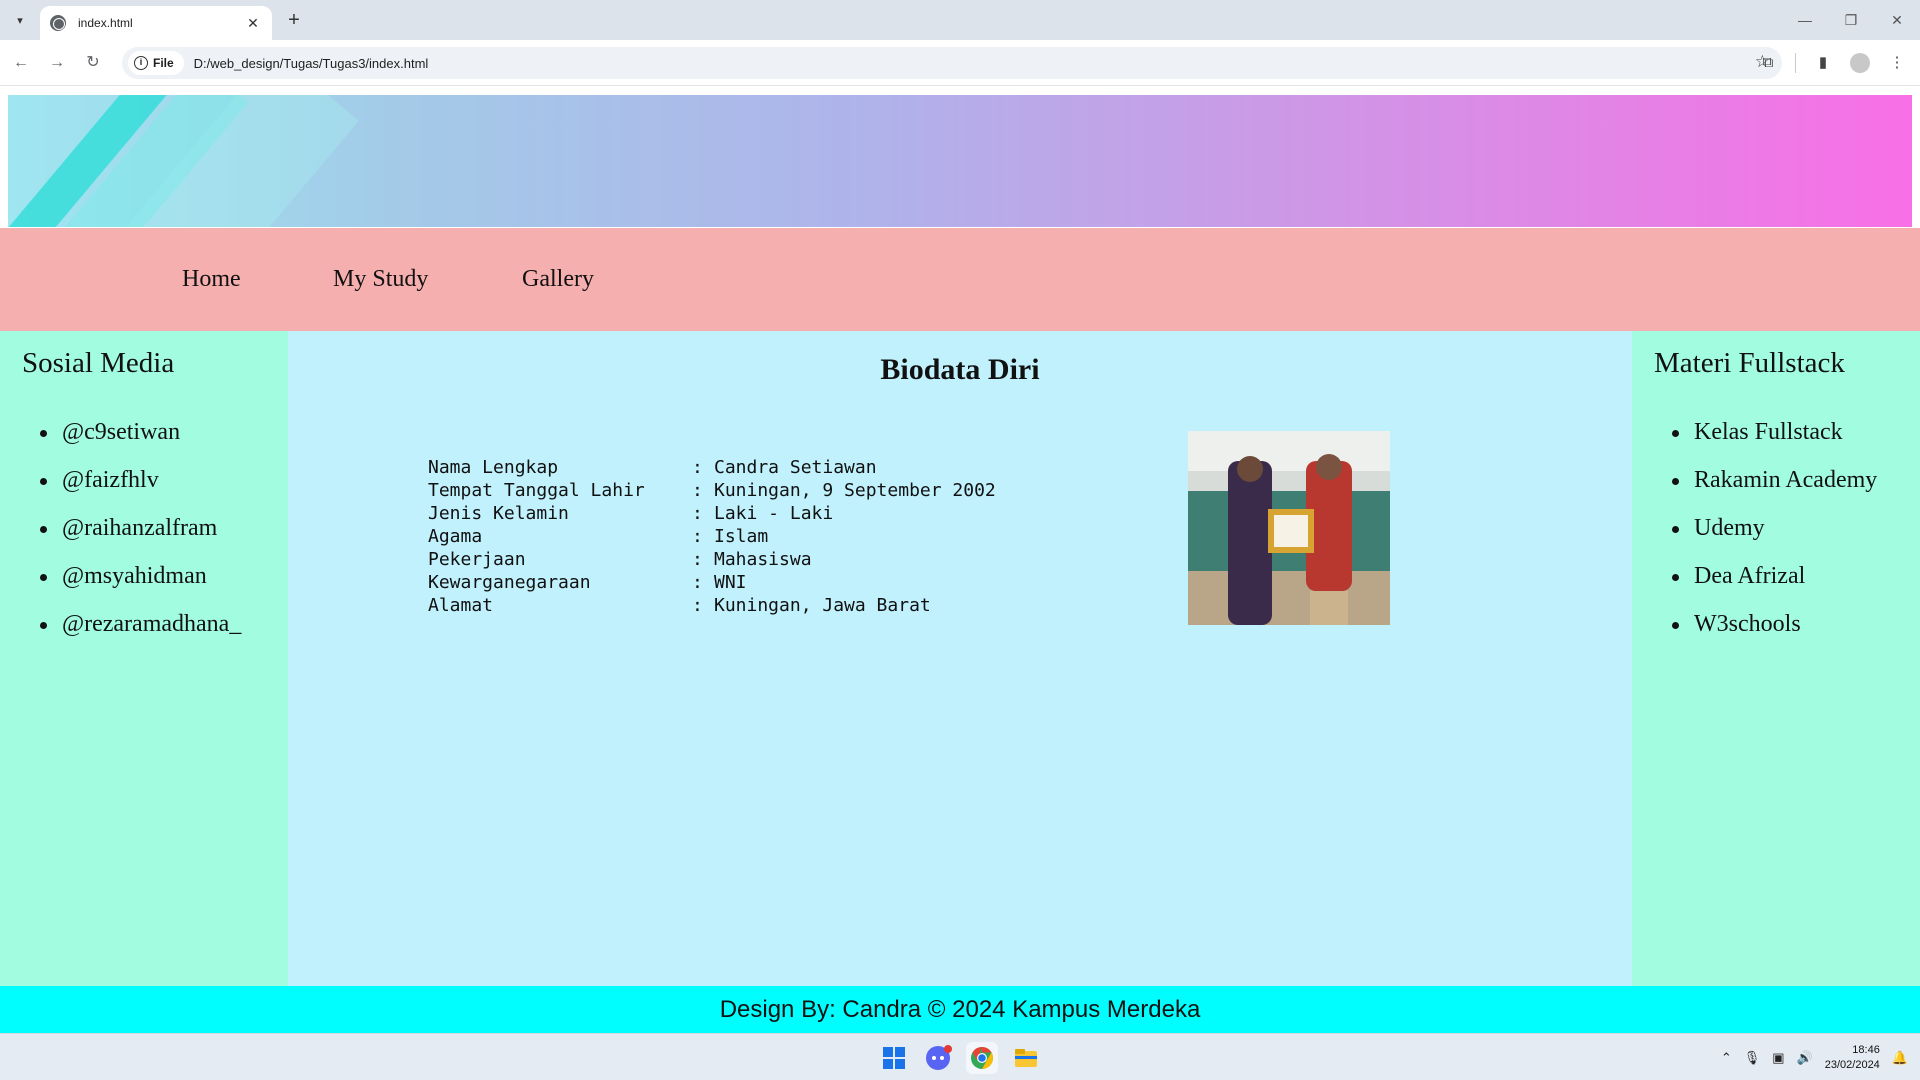 This screenshot has height=1080, width=1920. What do you see at coordinates (960, 369) in the screenshot?
I see `page-title: Biodata Diri` at bounding box center [960, 369].